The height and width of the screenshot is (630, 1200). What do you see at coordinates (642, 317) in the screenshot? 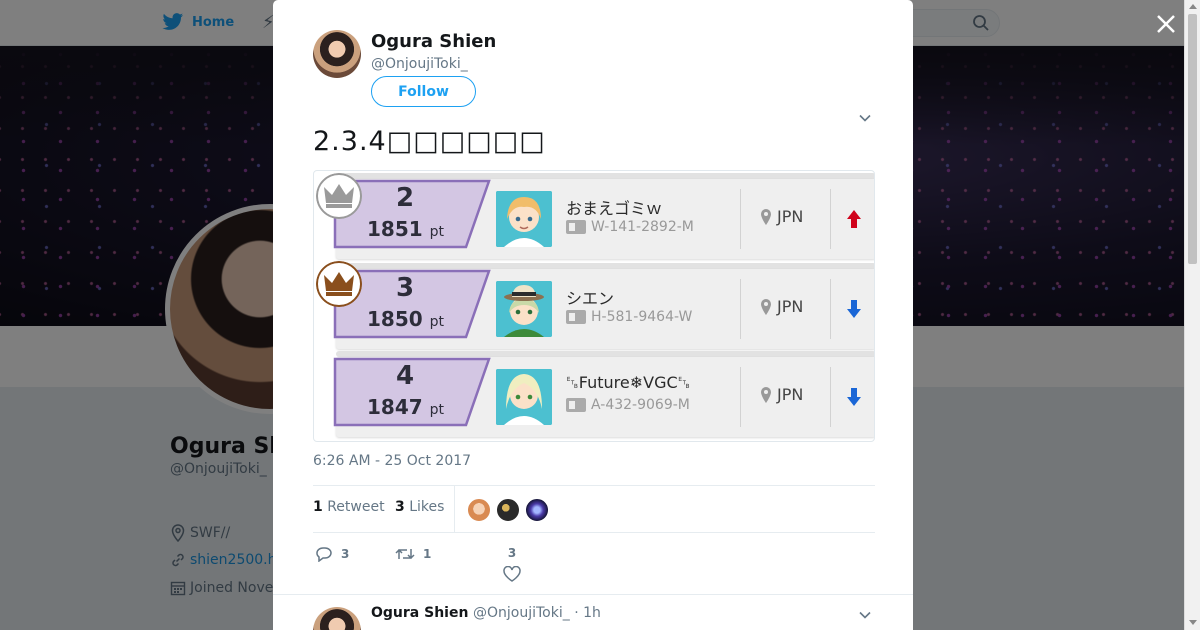
I see `trainer-id-text: H-581-9464-W` at bounding box center [642, 317].